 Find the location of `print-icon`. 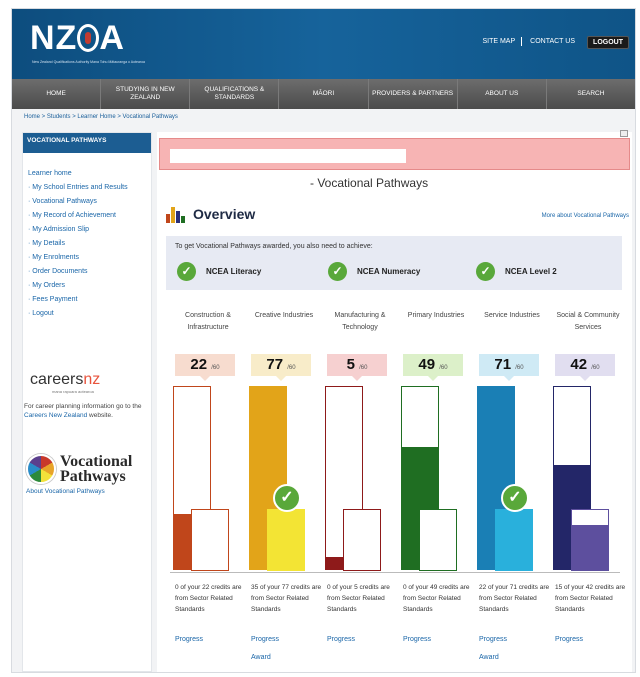

print-icon is located at coordinates (624, 133).